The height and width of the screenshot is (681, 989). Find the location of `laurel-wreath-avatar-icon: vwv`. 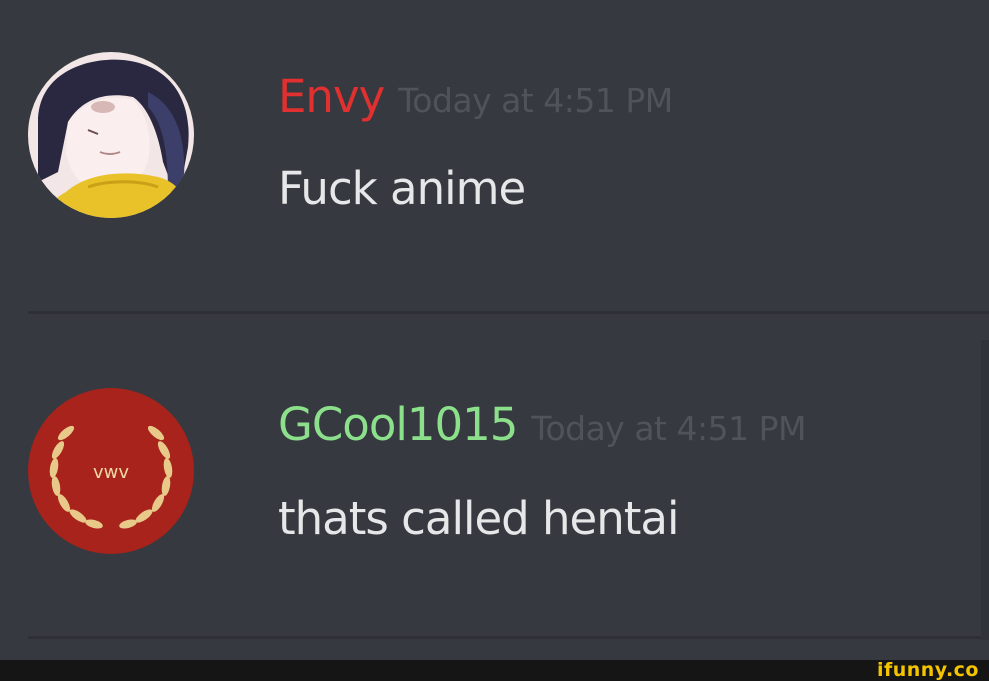

laurel-wreath-avatar-icon: vwv is located at coordinates (111, 471).